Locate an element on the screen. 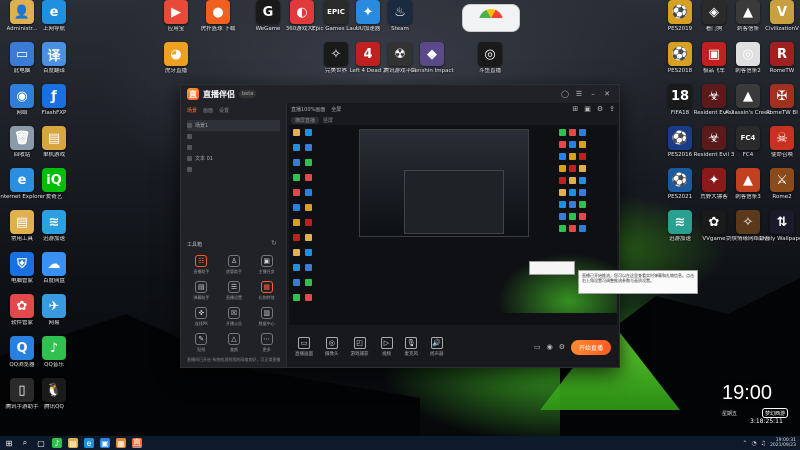  share-icon: ⇪ is located at coordinates (612, 109).